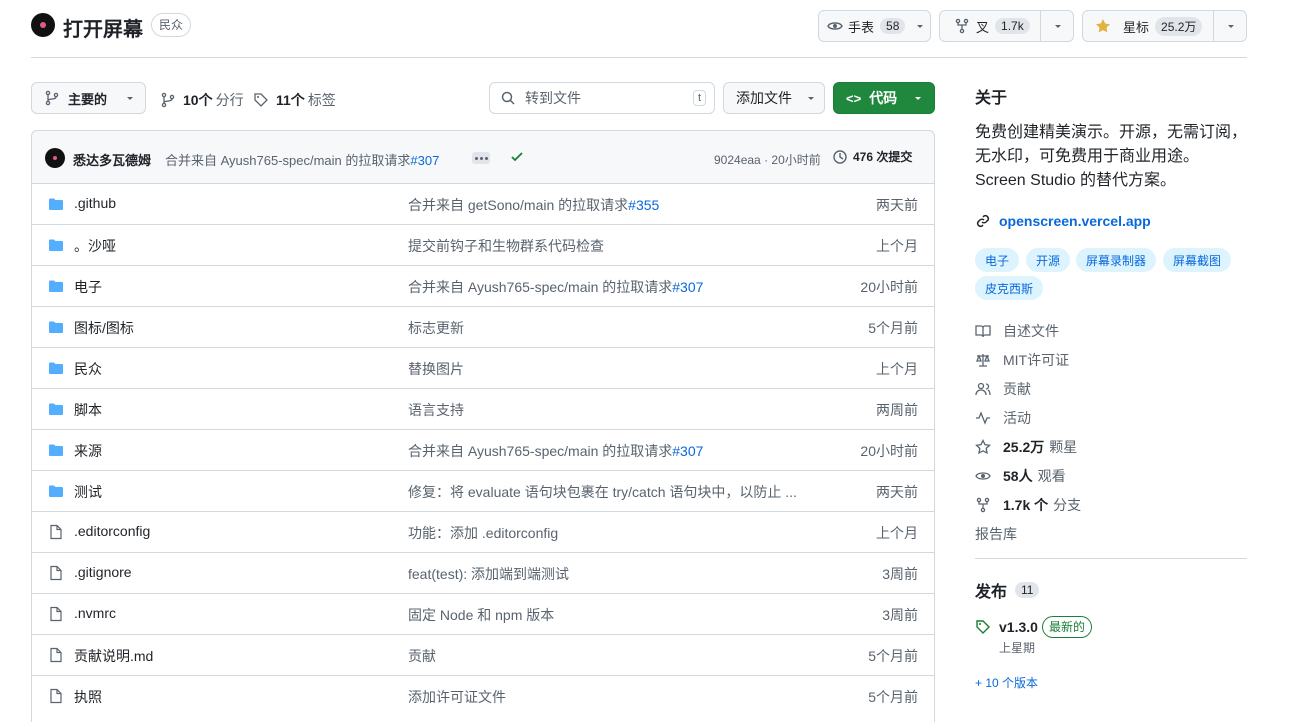  What do you see at coordinates (1164, 26) in the screenshot?
I see `star-button: 星标 25.2万` at bounding box center [1164, 26].